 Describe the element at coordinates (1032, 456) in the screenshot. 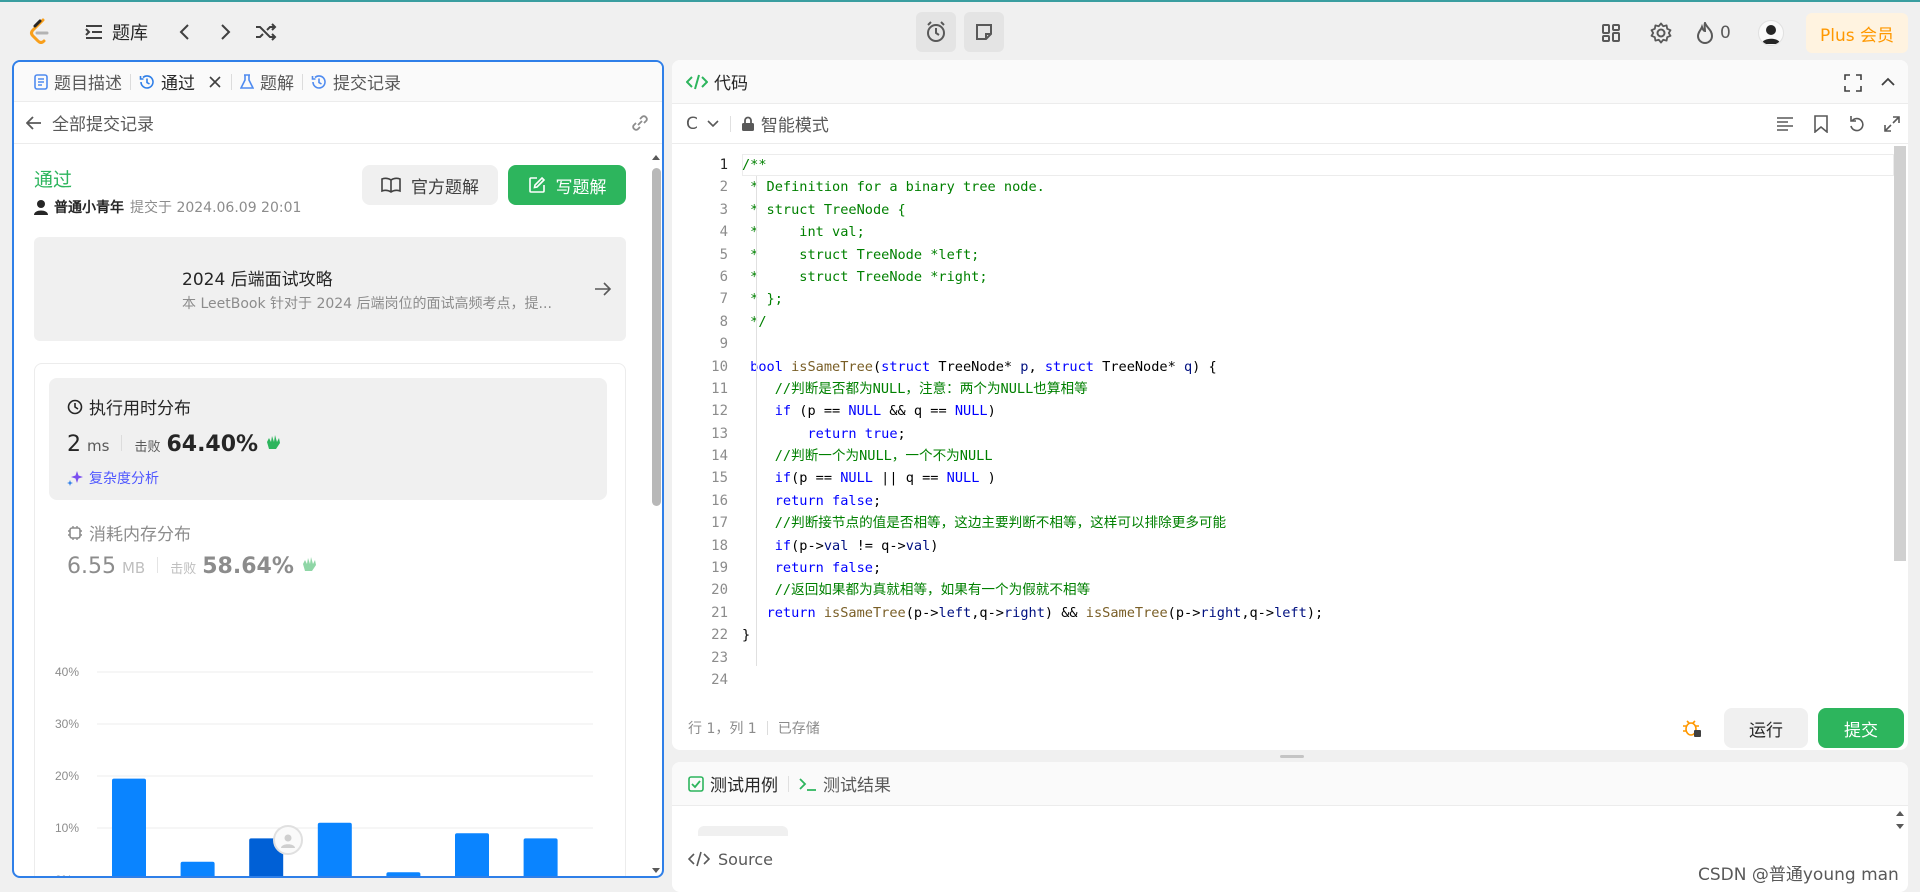

I see `code-line: //判断一个为NULL，一个不为NULL` at that location.